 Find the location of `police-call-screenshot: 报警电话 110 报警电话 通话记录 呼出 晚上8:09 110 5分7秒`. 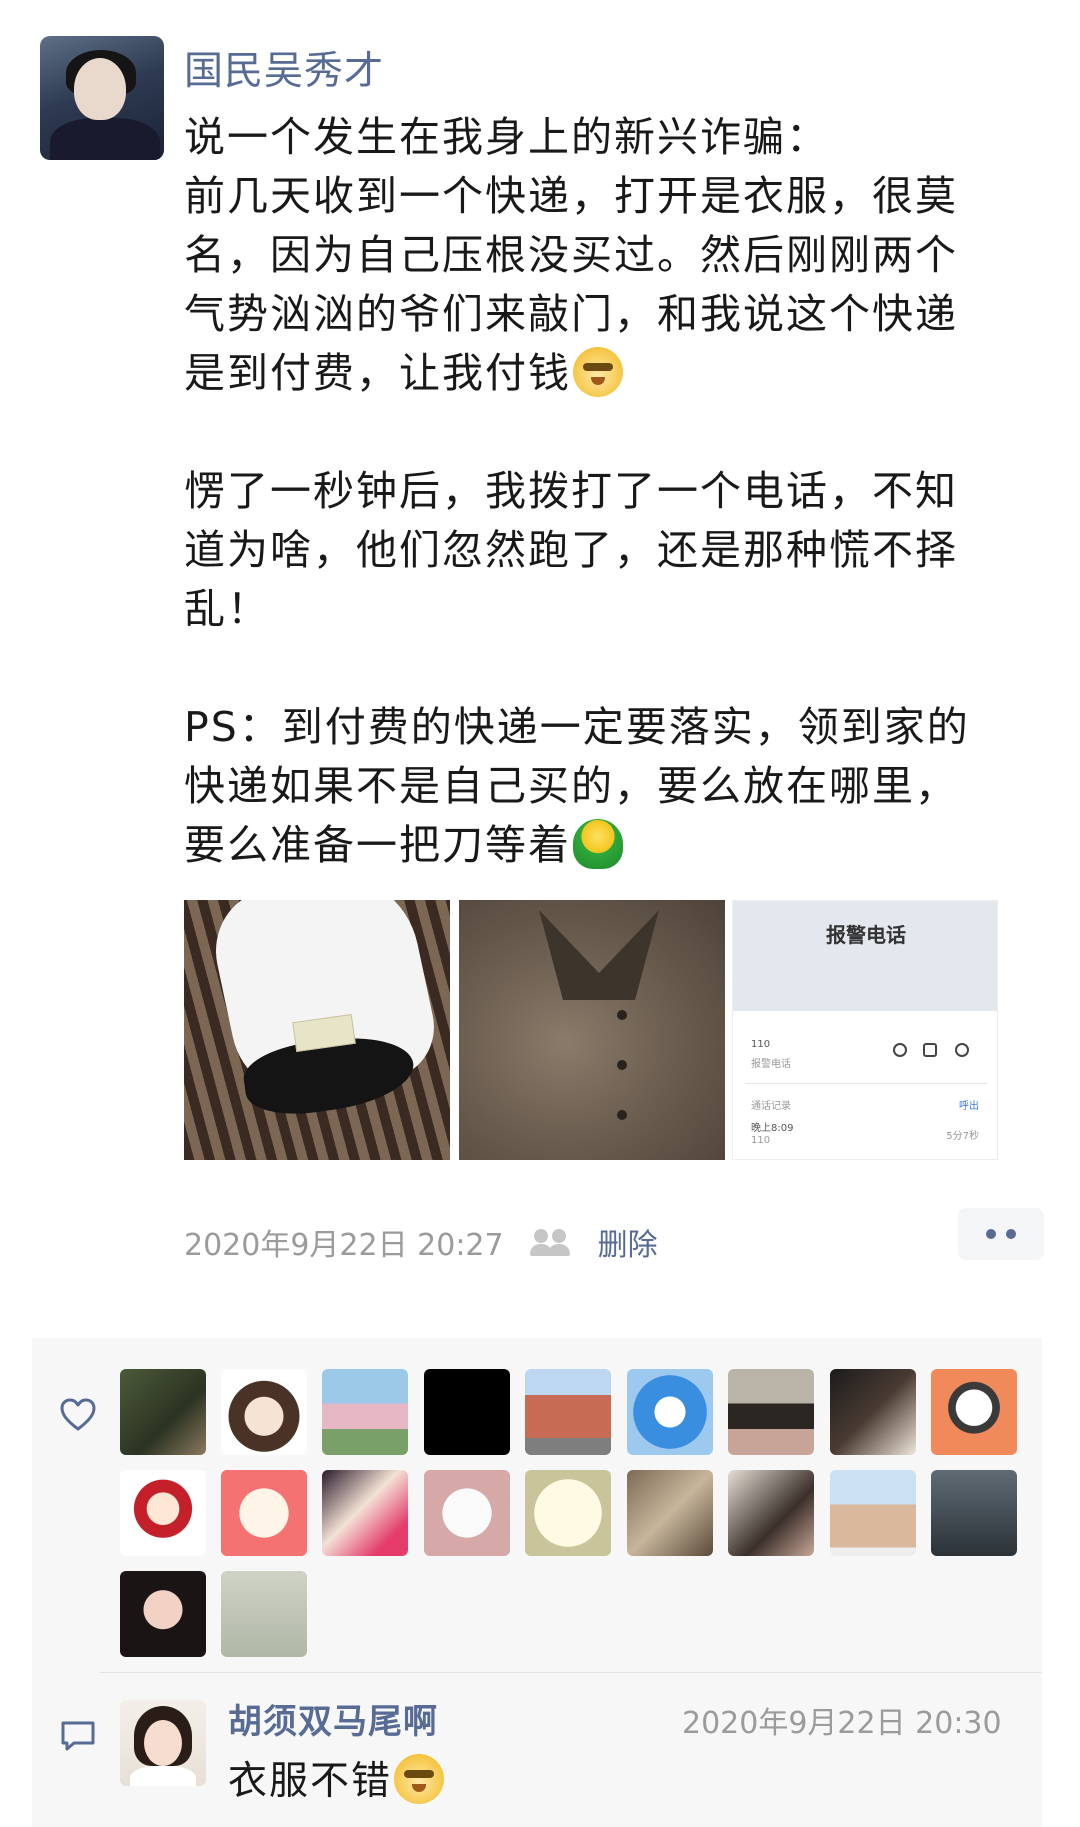

police-call-screenshot: 报警电话 110 报警电话 通话记录 呼出 晚上8:09 110 5分7秒 is located at coordinates (865, 1030).